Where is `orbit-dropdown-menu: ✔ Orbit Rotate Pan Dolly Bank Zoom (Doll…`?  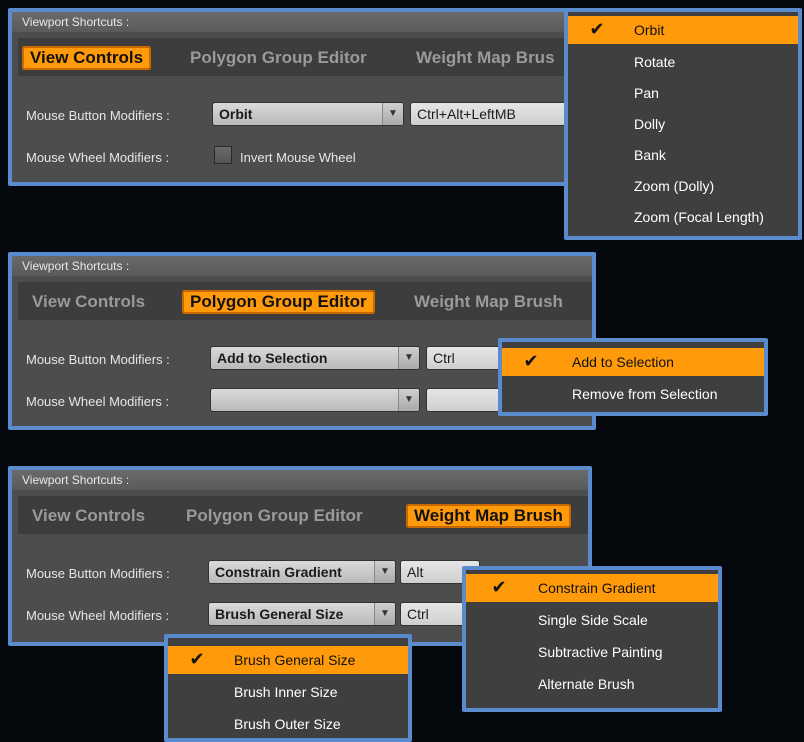
orbit-dropdown-menu: ✔ Orbit Rotate Pan Dolly Bank Zoom (Doll… is located at coordinates (683, 124).